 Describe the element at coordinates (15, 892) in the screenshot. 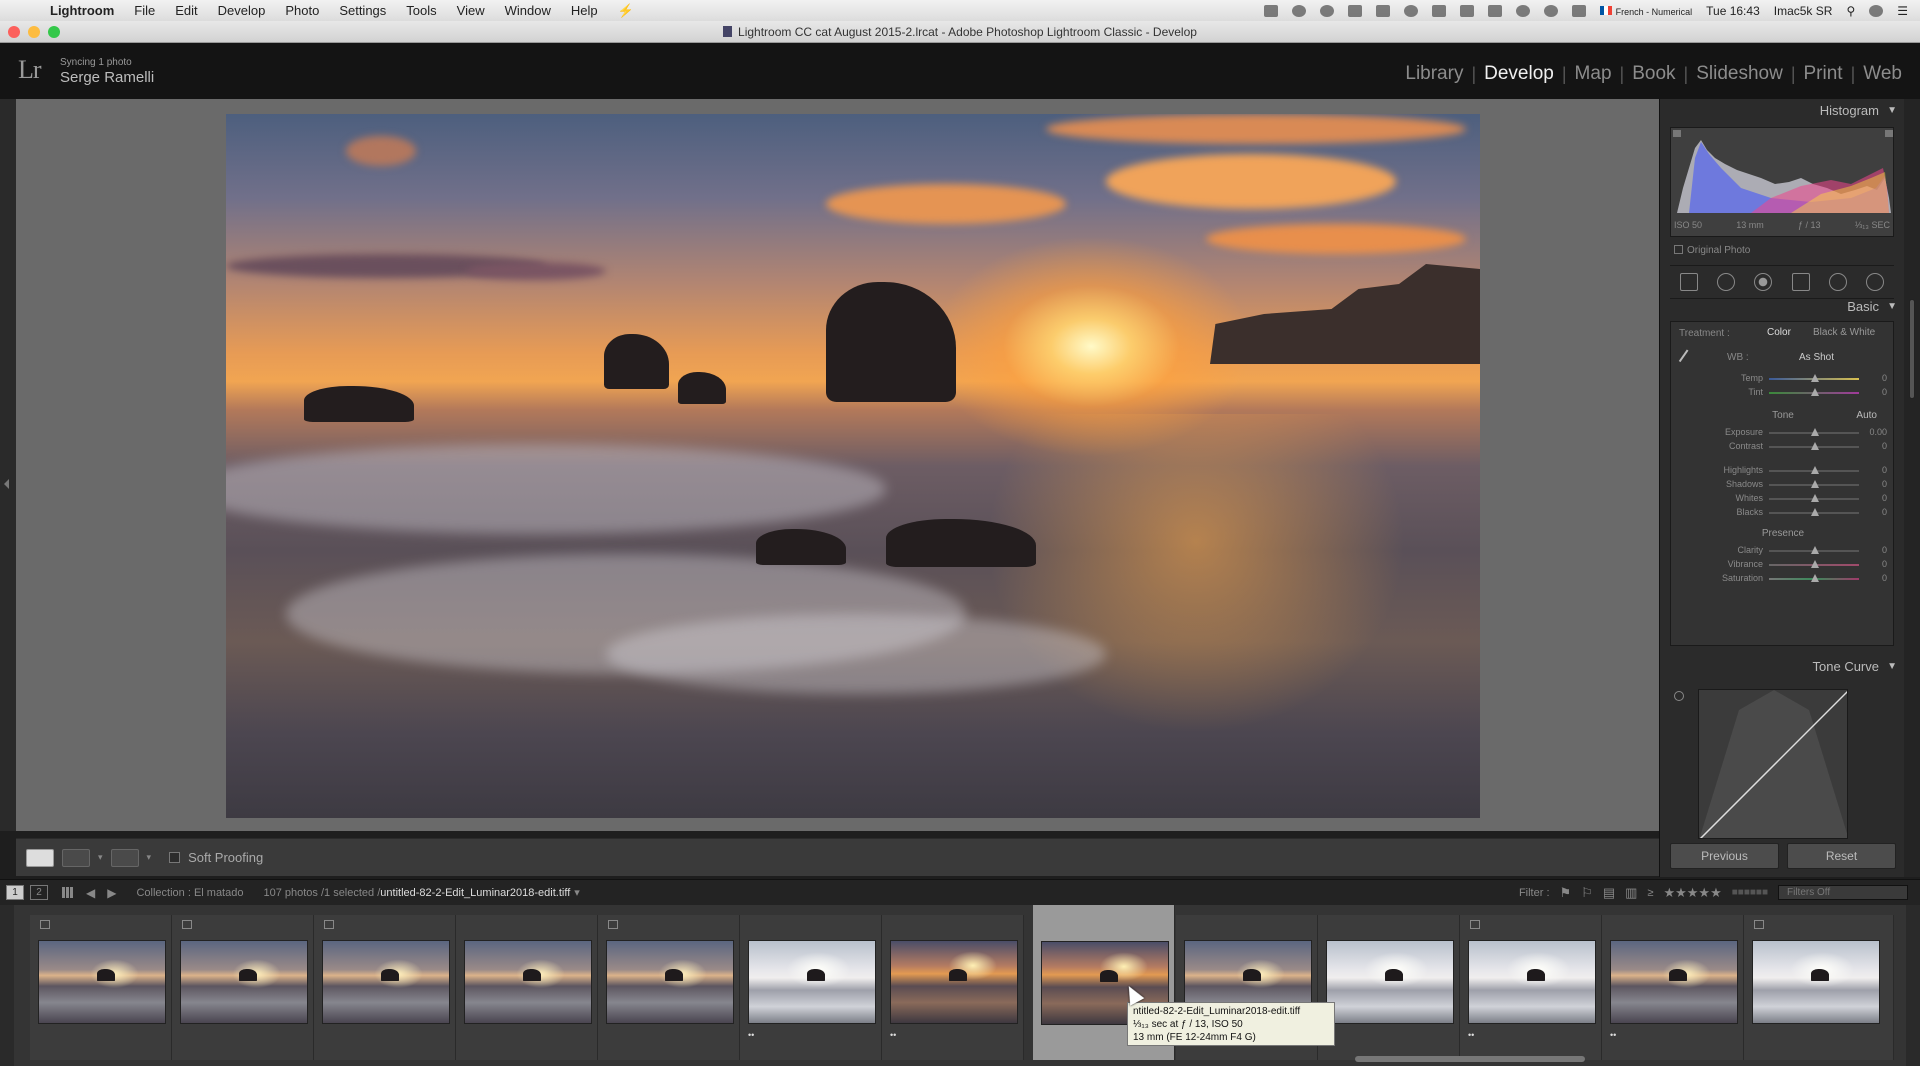

I see `main-screen-button: 1` at that location.